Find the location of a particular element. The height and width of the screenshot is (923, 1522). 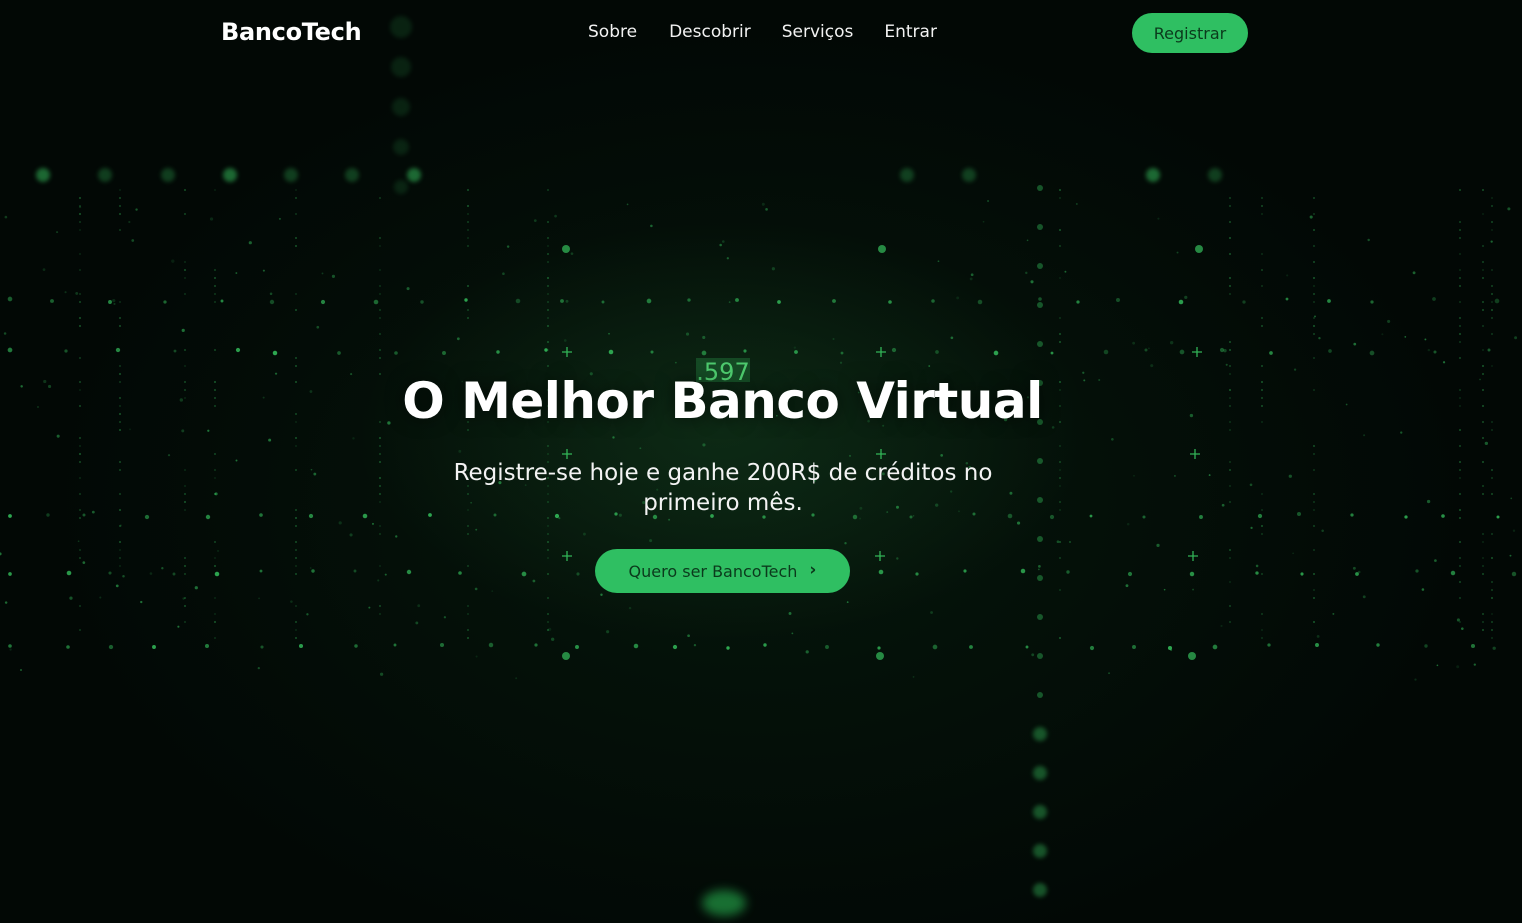

nav-link-entrar: Entrar is located at coordinates (910, 32).